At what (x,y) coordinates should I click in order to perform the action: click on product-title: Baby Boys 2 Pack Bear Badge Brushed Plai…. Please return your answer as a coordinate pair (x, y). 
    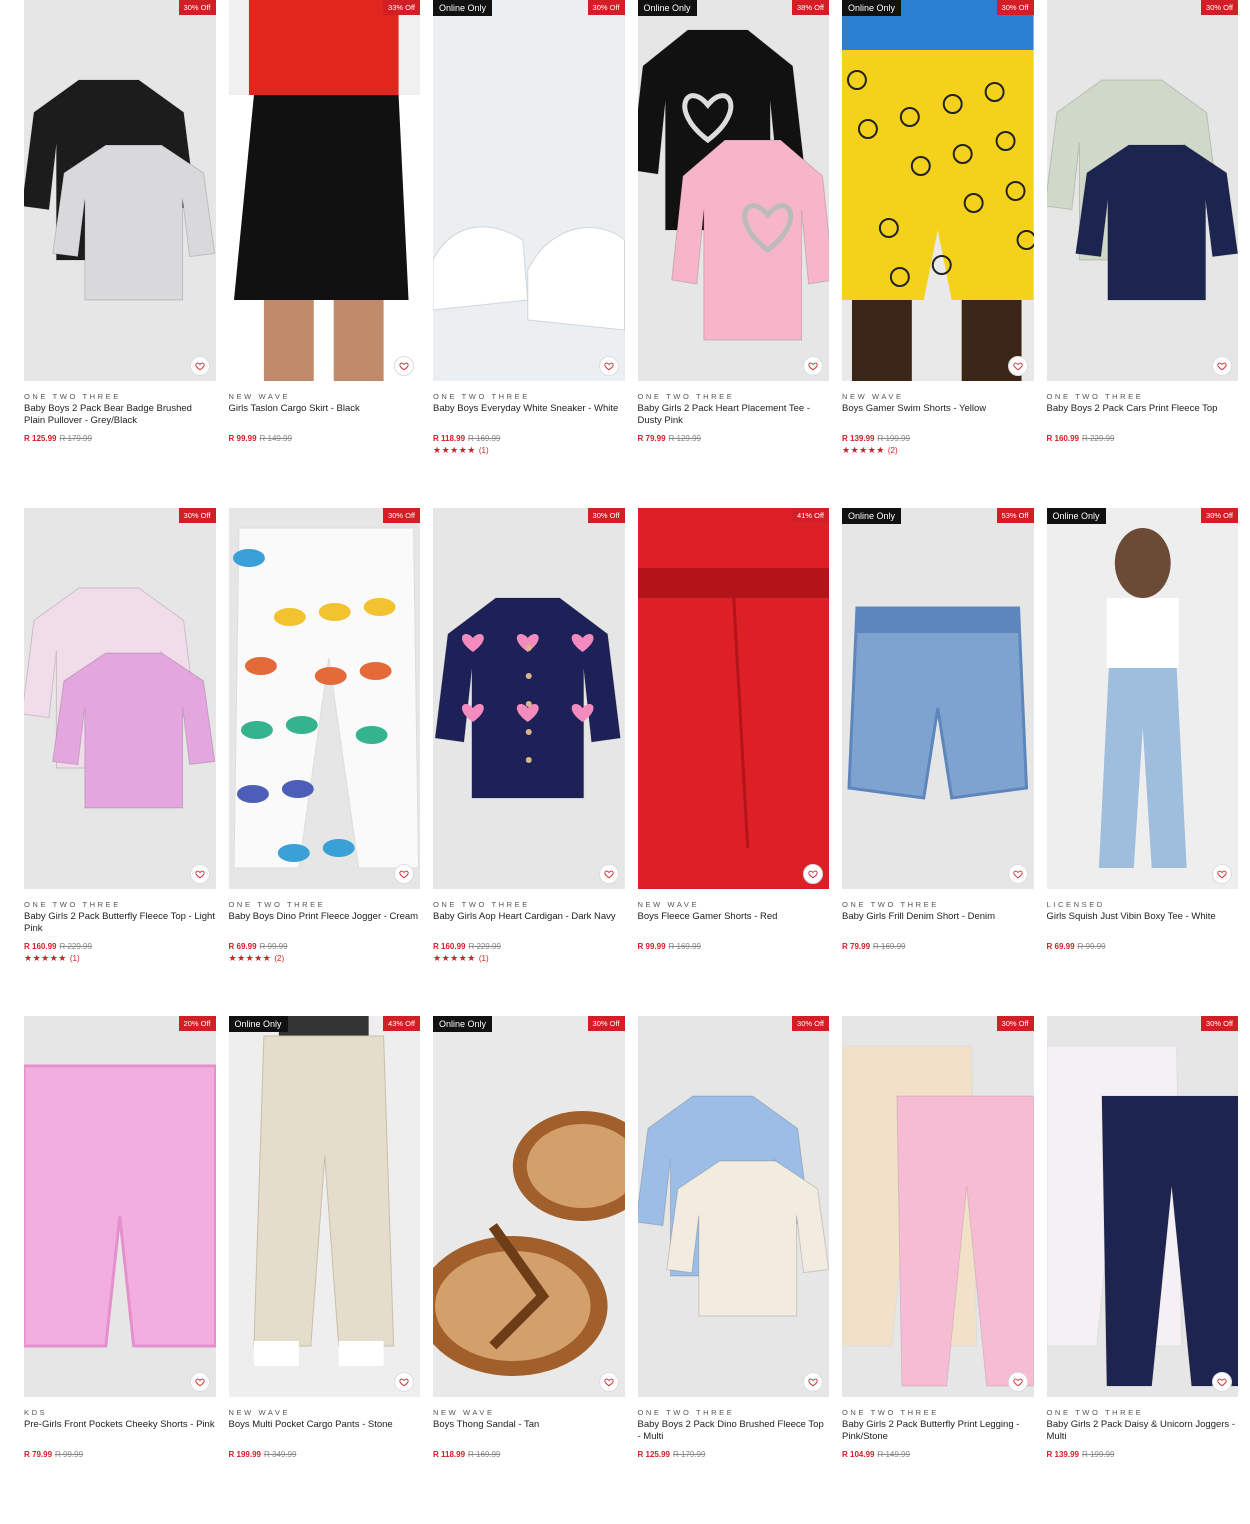
    Looking at the image, I should click on (120, 415).